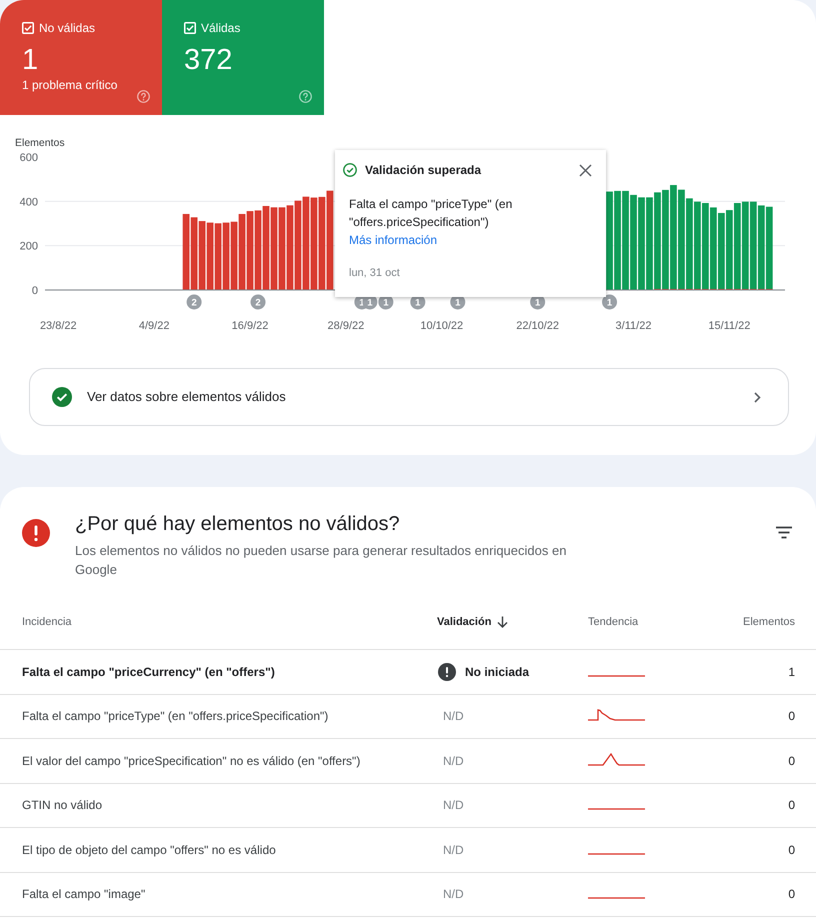  I want to click on axis-tick-label: 16/9/22, so click(250, 326).